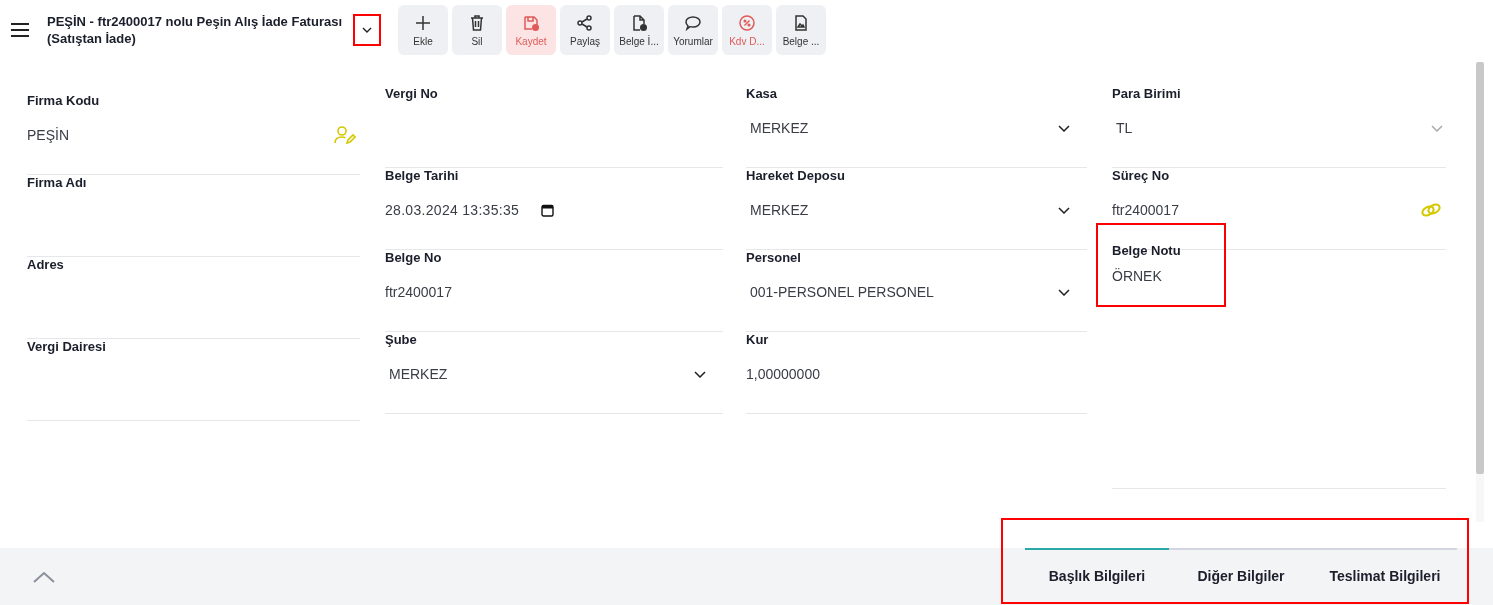  I want to click on plus-icon, so click(423, 22).